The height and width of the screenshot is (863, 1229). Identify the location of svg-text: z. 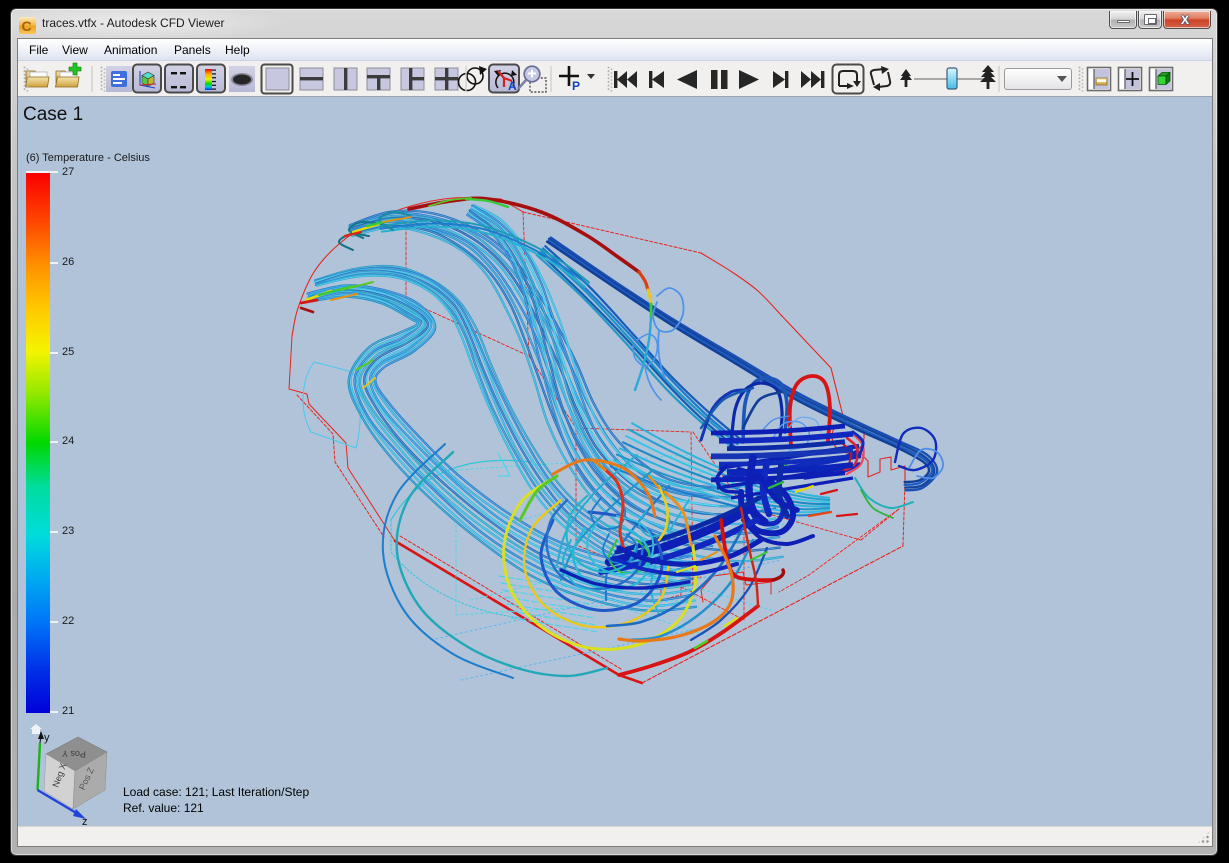
(85, 821).